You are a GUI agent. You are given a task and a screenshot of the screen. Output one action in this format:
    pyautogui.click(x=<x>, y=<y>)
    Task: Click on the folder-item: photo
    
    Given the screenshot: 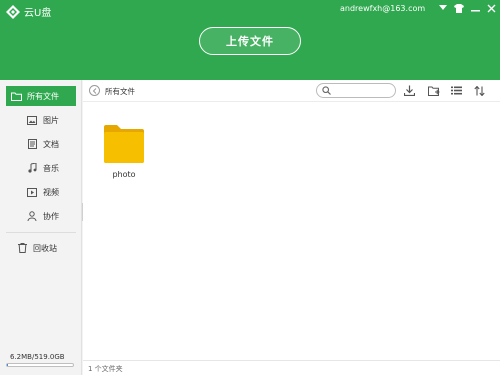 What is the action you would take?
    pyautogui.click(x=124, y=151)
    